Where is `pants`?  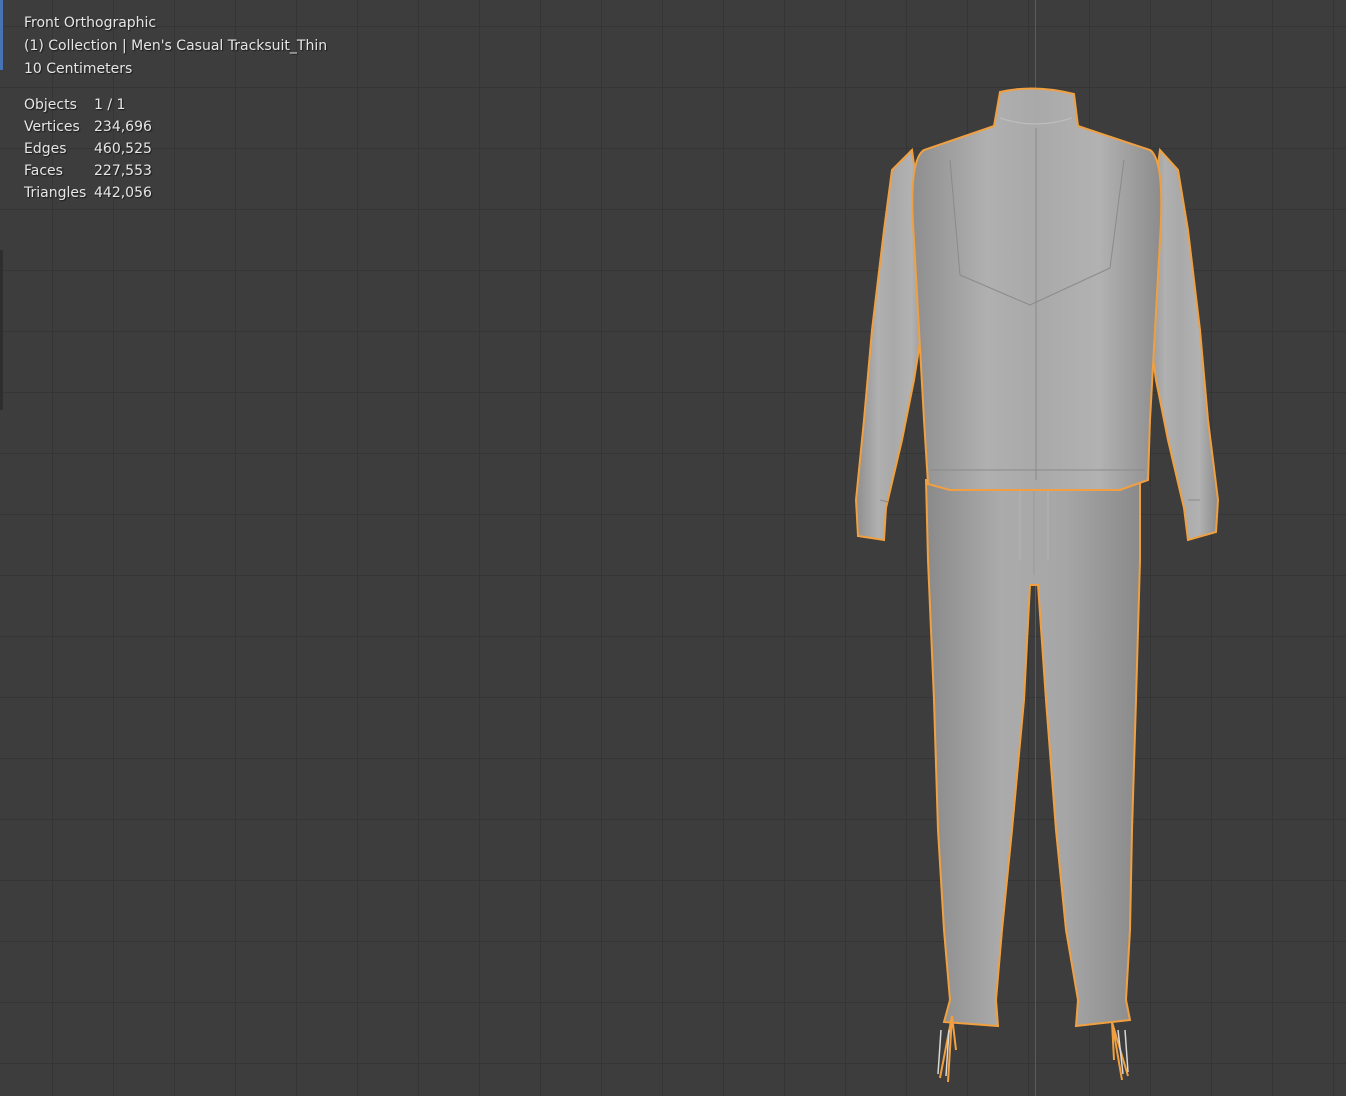
pants is located at coordinates (1032, 753).